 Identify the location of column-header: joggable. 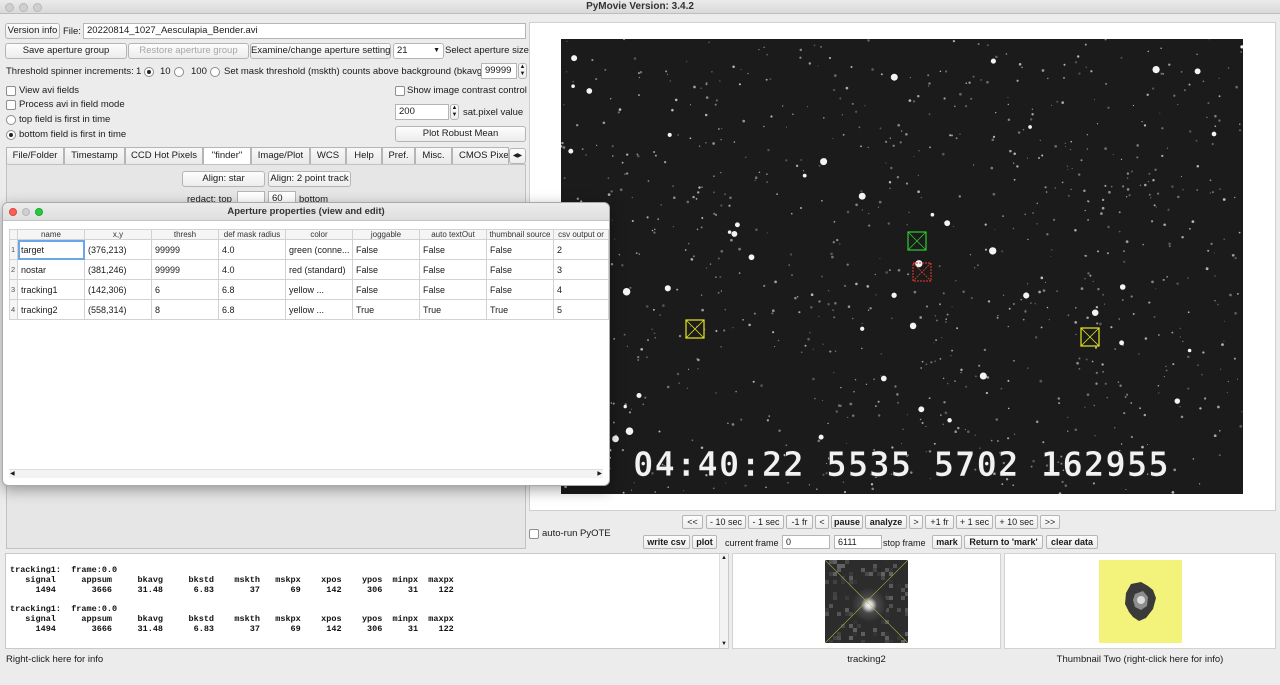
(386, 234).